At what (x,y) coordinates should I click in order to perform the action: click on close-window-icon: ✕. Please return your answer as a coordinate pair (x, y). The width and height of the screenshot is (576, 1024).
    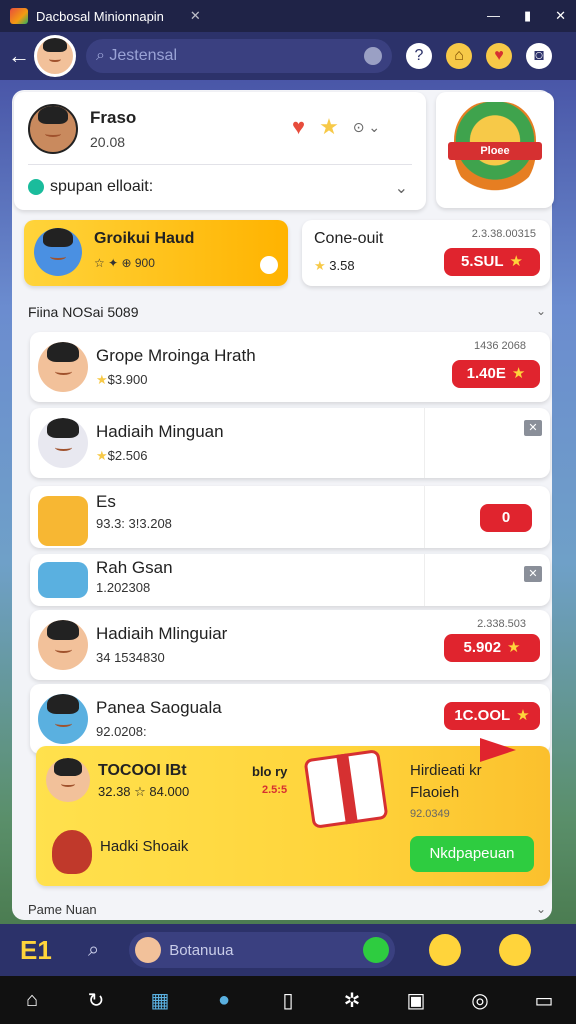
    Looking at the image, I should click on (560, 16).